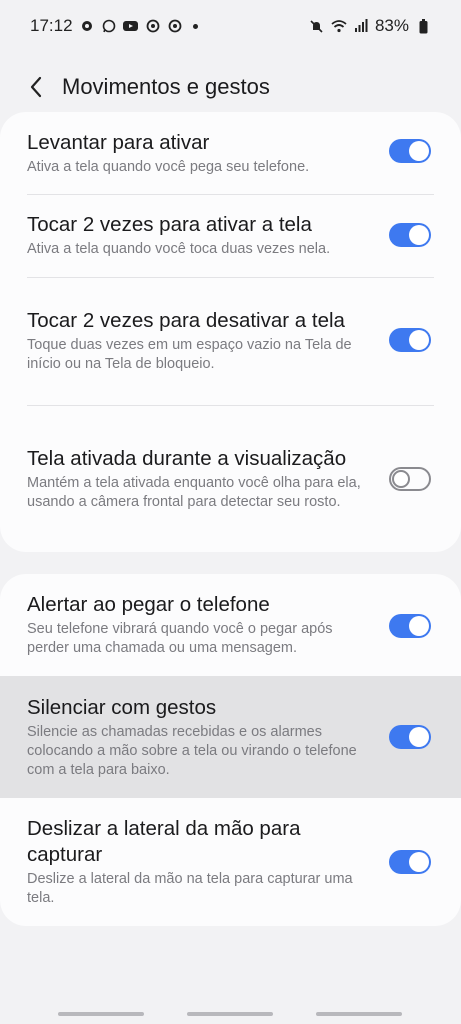 The height and width of the screenshot is (1024, 461). I want to click on status-time: 17:12, so click(51, 25).